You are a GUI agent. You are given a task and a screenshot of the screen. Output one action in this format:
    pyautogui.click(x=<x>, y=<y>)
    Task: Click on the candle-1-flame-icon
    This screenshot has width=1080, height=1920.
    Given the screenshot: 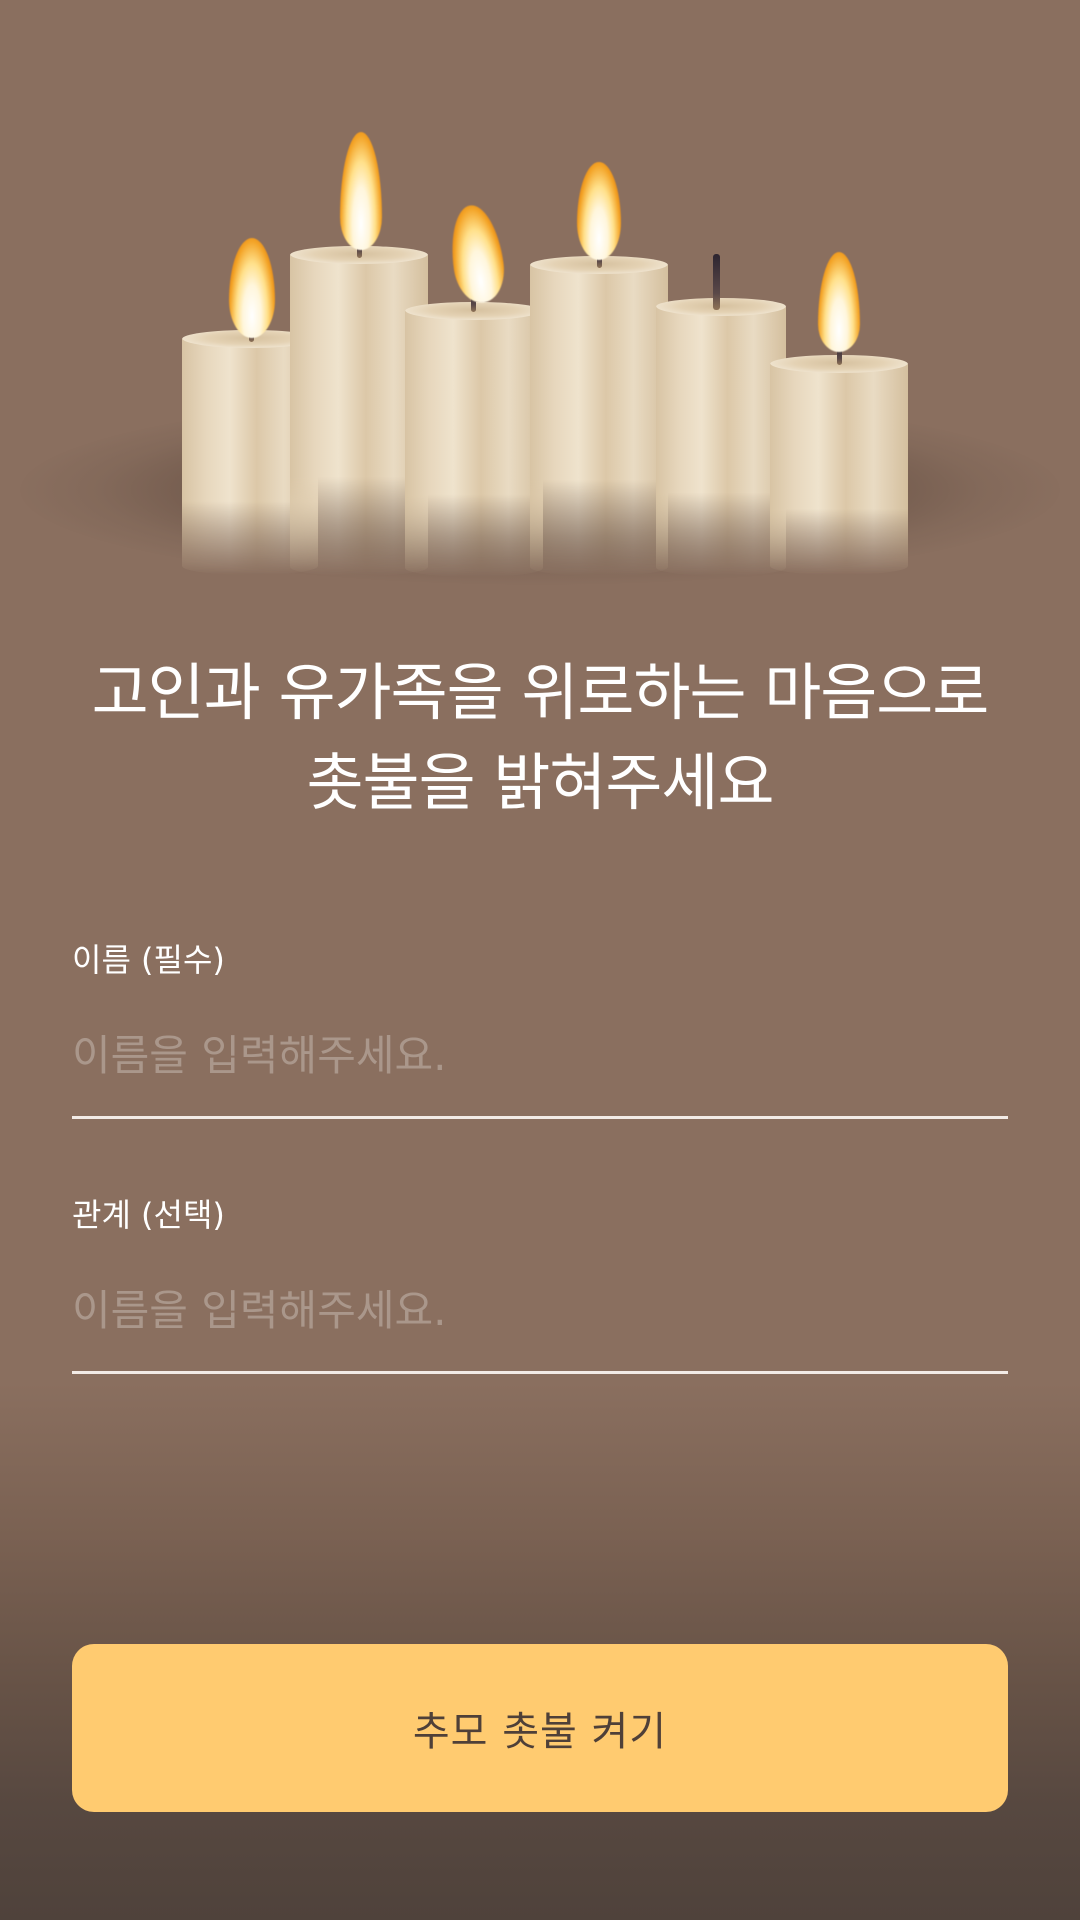 What is the action you would take?
    pyautogui.click(x=252, y=288)
    